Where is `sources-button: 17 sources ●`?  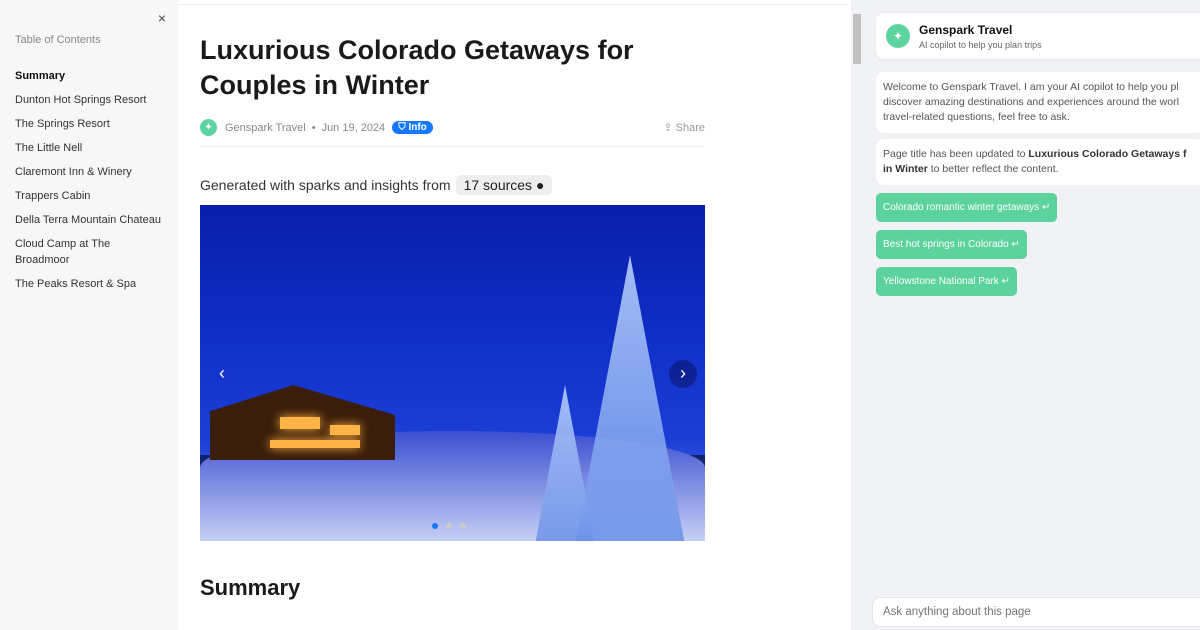 sources-button: 17 sources ● is located at coordinates (504, 185).